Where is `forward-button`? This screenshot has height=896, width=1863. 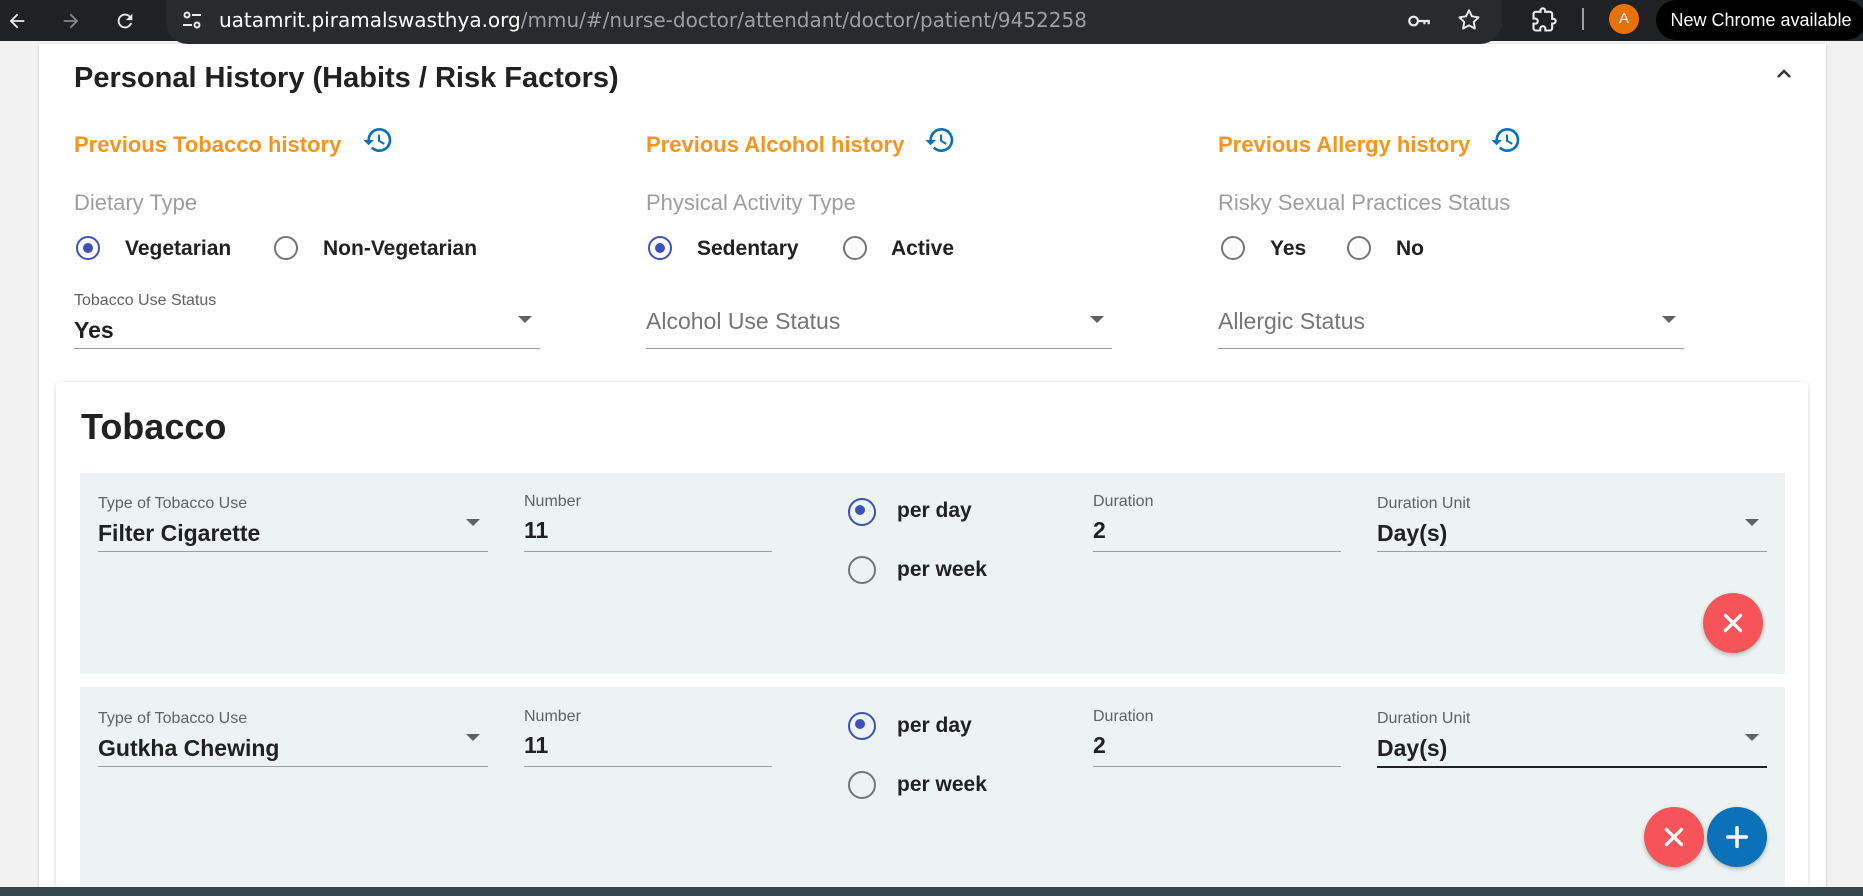 forward-button is located at coordinates (71, 20).